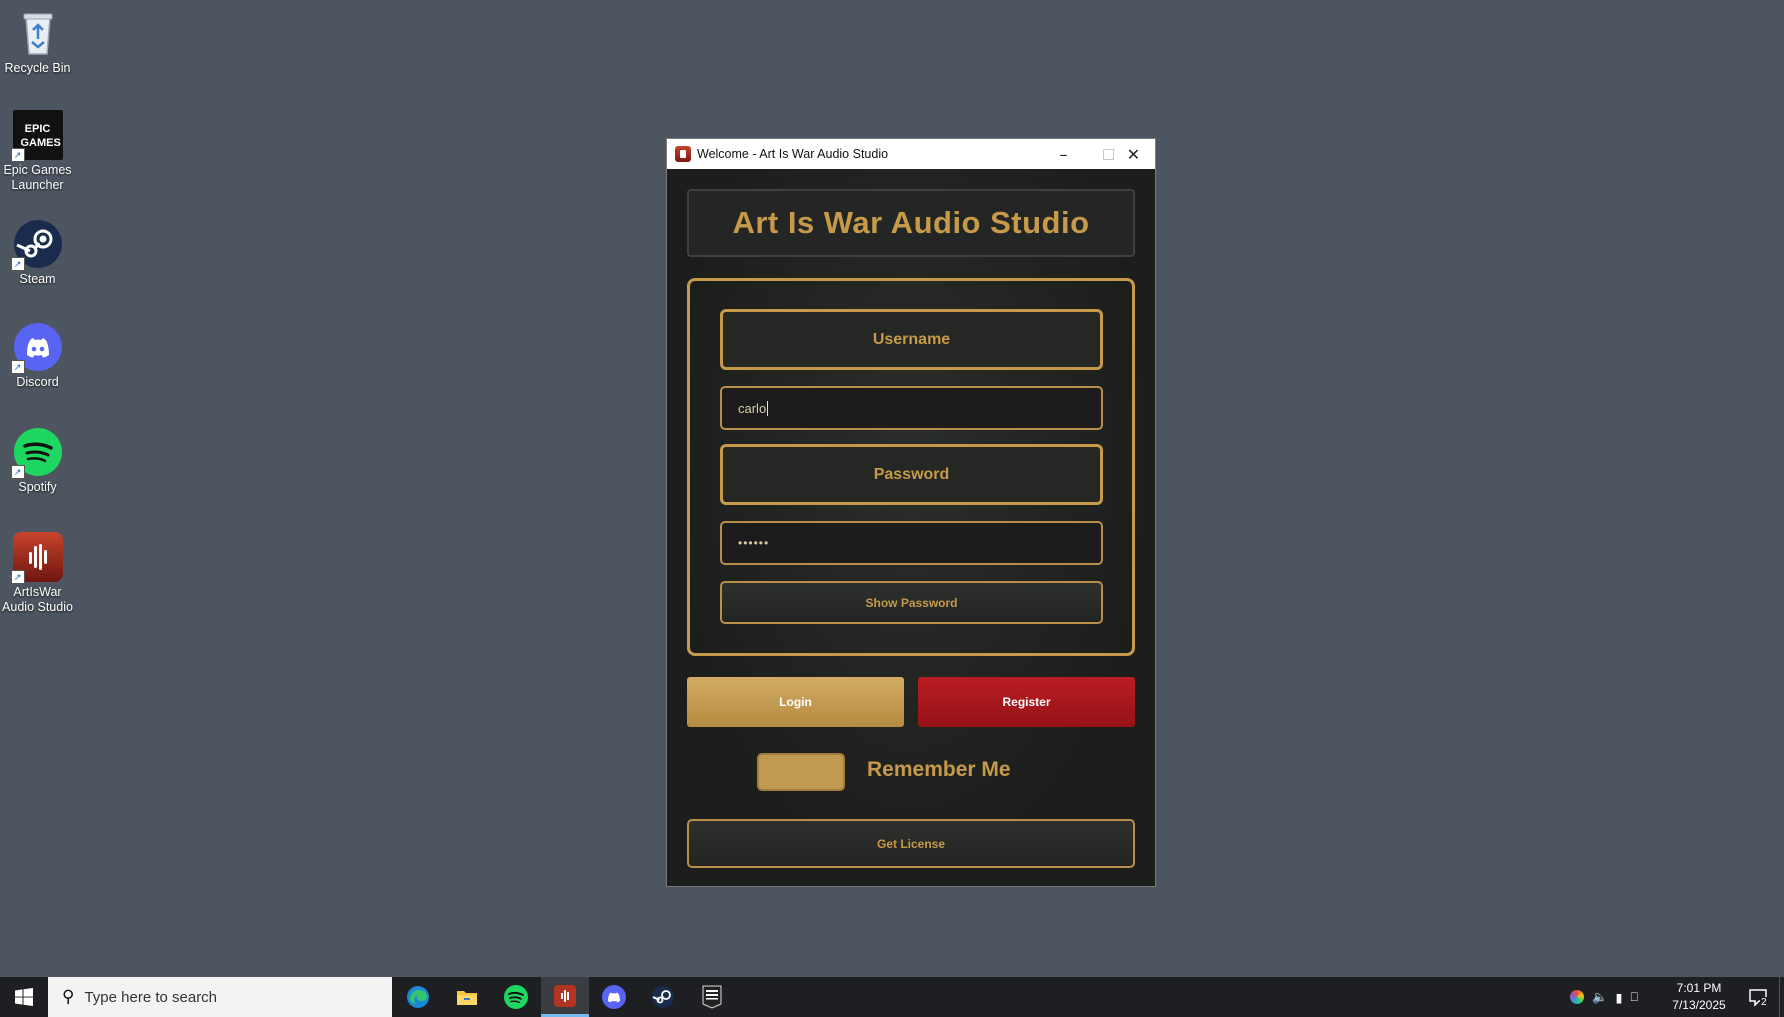 The width and height of the screenshot is (1784, 1017). I want to click on notification-count: 2, so click(1764, 1002).